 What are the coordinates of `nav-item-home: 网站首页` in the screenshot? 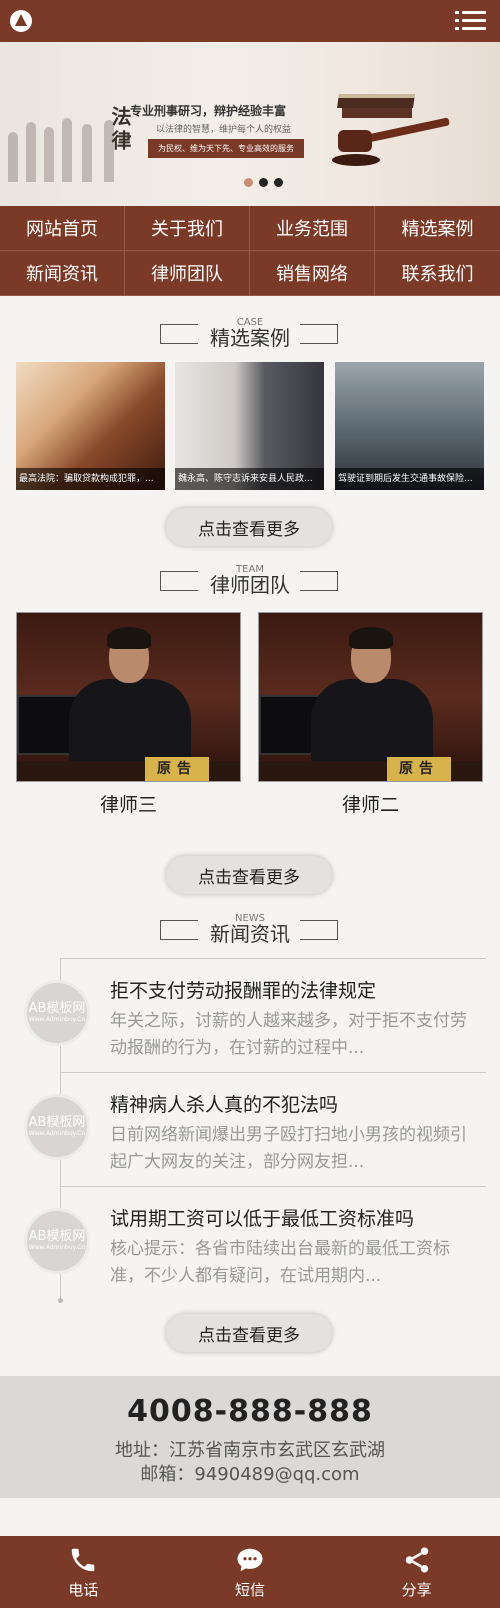 It's located at (62, 228).